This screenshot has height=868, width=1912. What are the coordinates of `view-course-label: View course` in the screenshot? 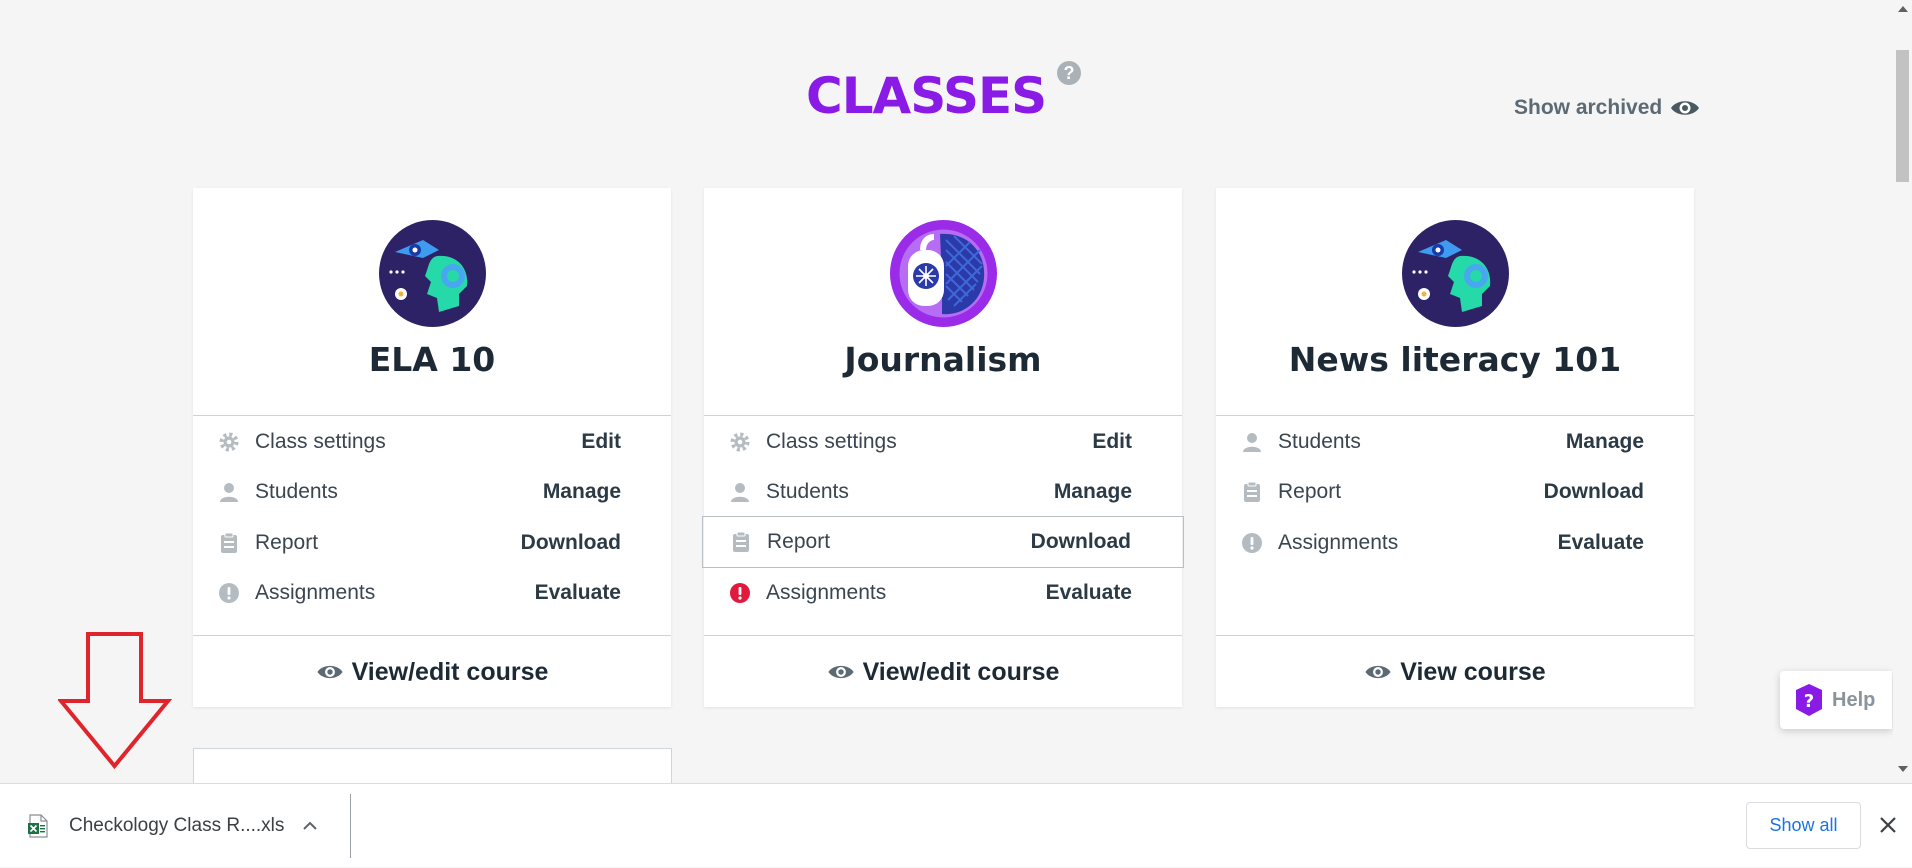 It's located at (1473, 671).